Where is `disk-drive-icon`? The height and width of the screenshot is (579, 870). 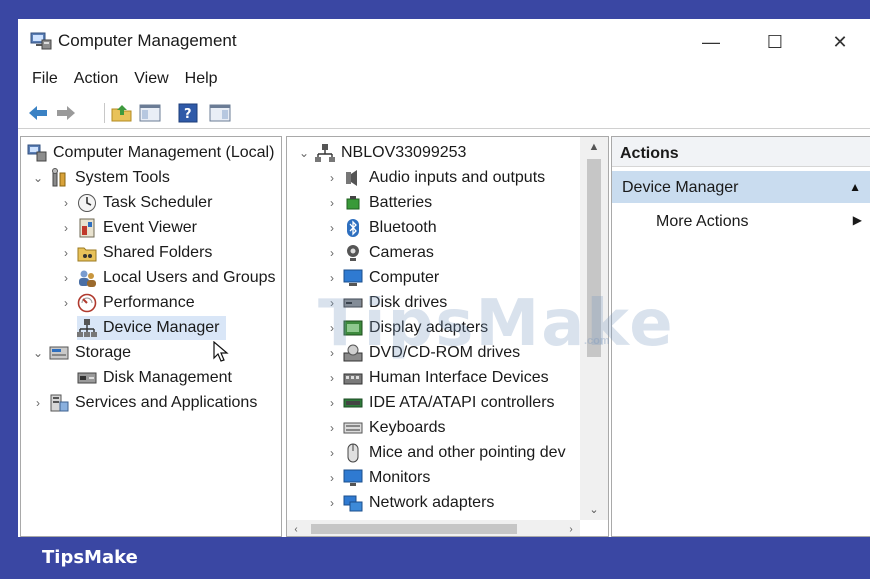 disk-drive-icon is located at coordinates (353, 303).